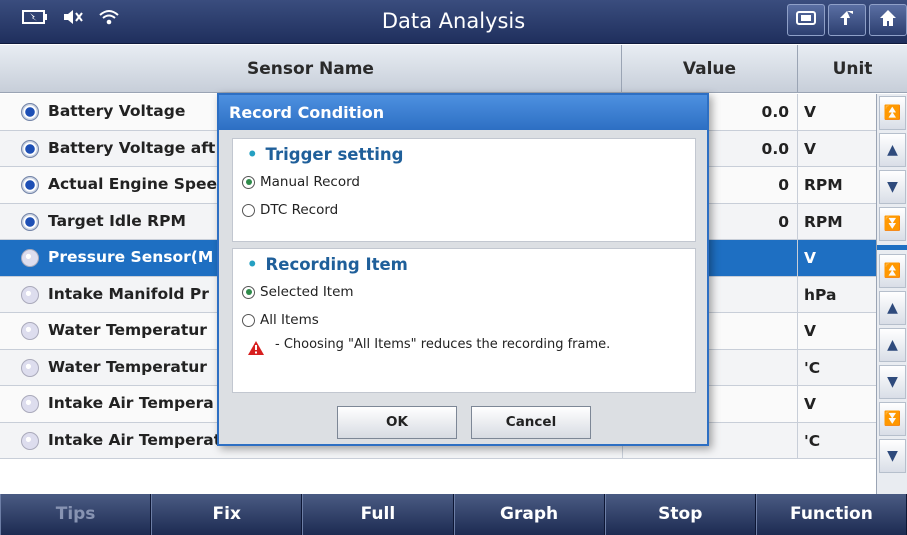  I want to click on scroll-bottom-button: ⏬, so click(892, 224).